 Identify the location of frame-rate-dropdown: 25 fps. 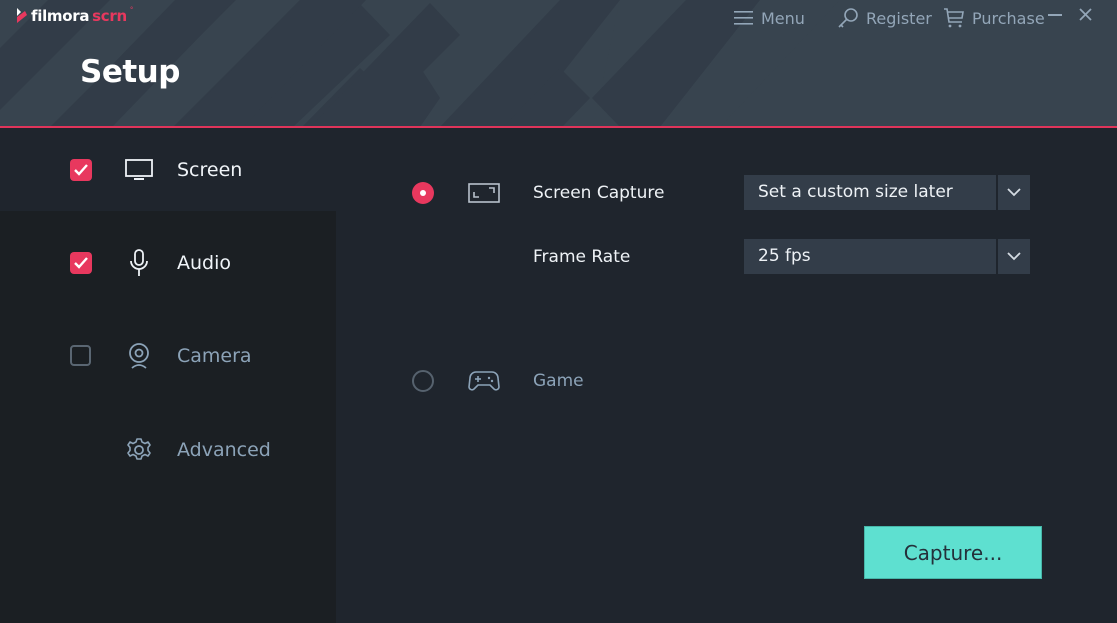
(870, 256).